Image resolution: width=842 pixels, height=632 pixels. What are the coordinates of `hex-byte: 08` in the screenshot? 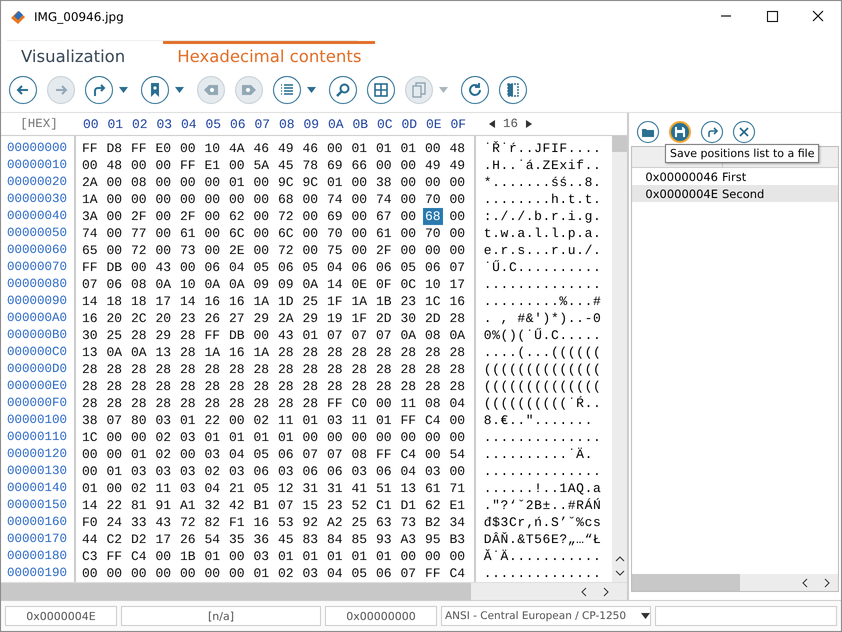 It's located at (359, 454).